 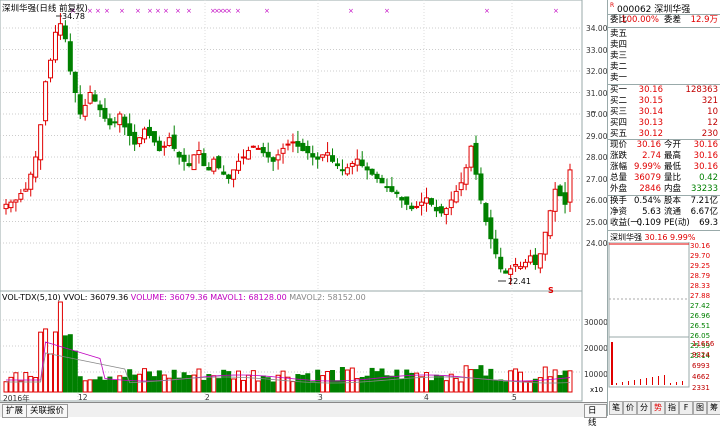 What do you see at coordinates (597, 243) in the screenshot?
I see `price-axis-tick: 24.00` at bounding box center [597, 243].